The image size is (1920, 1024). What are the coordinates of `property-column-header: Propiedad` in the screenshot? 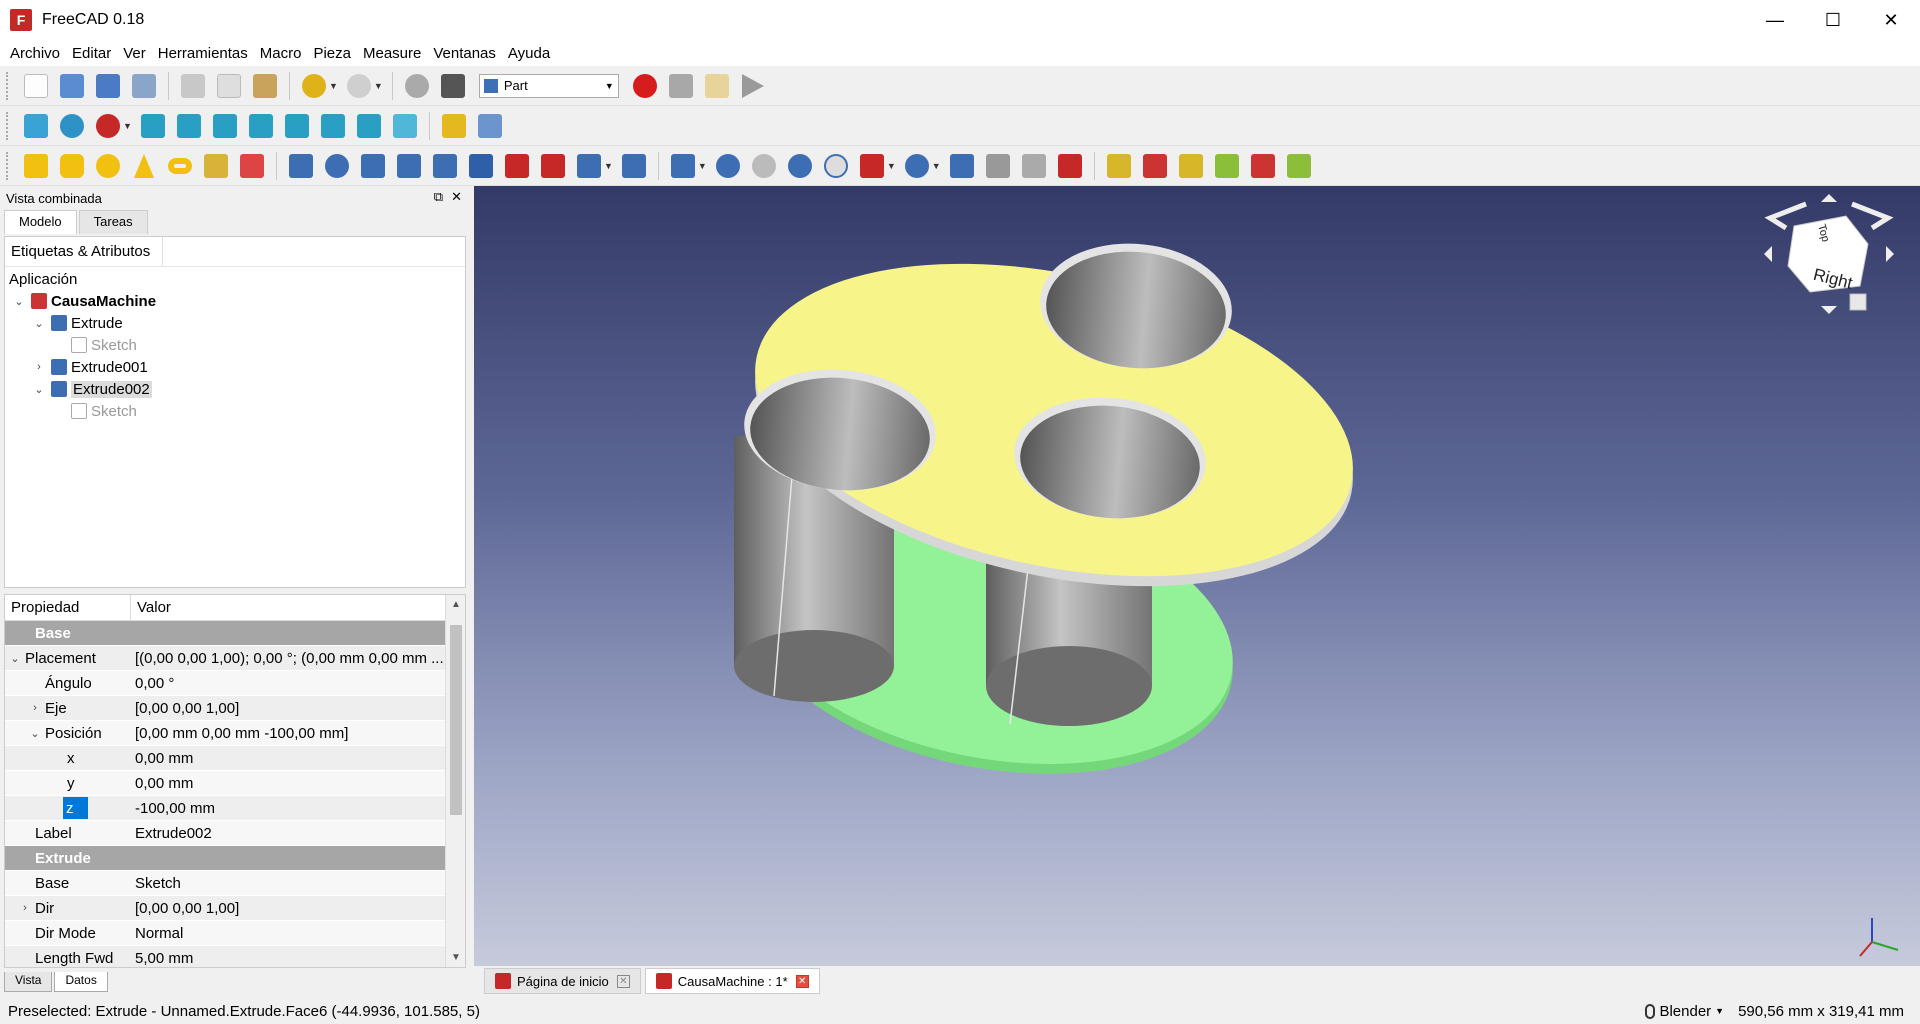 It's located at (68, 607).